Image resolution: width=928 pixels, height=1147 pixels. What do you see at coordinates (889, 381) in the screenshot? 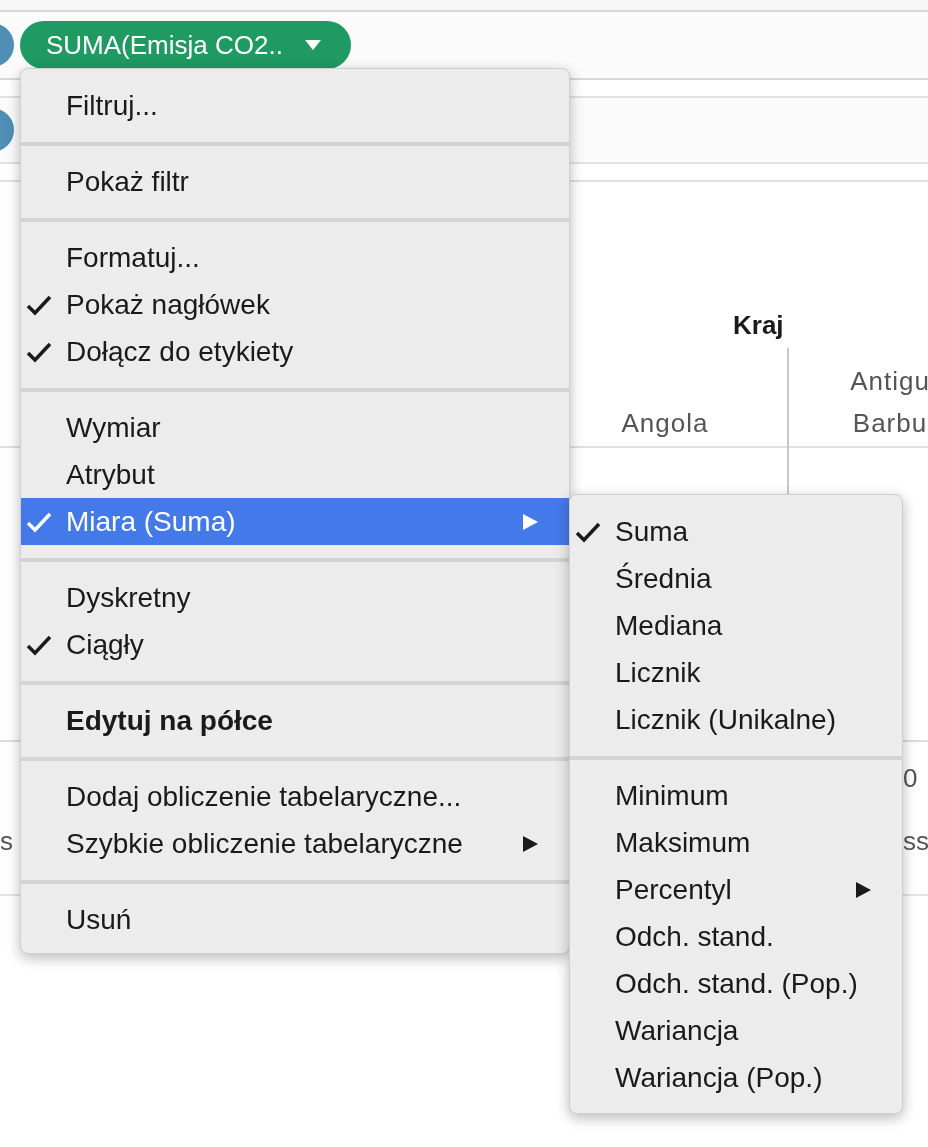
I see `column-label: Antigu` at bounding box center [889, 381].